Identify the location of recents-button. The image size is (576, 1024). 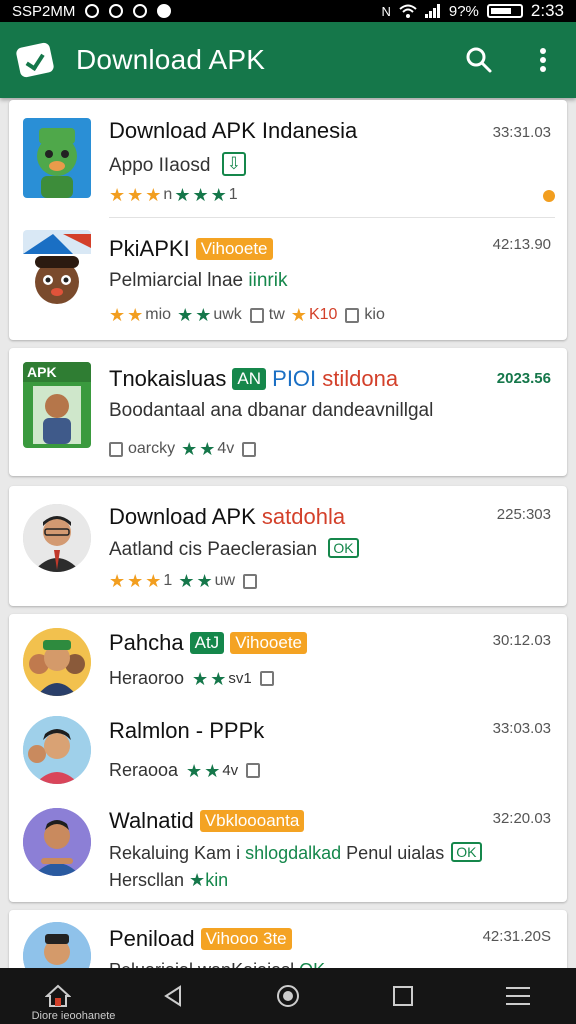
(403, 996).